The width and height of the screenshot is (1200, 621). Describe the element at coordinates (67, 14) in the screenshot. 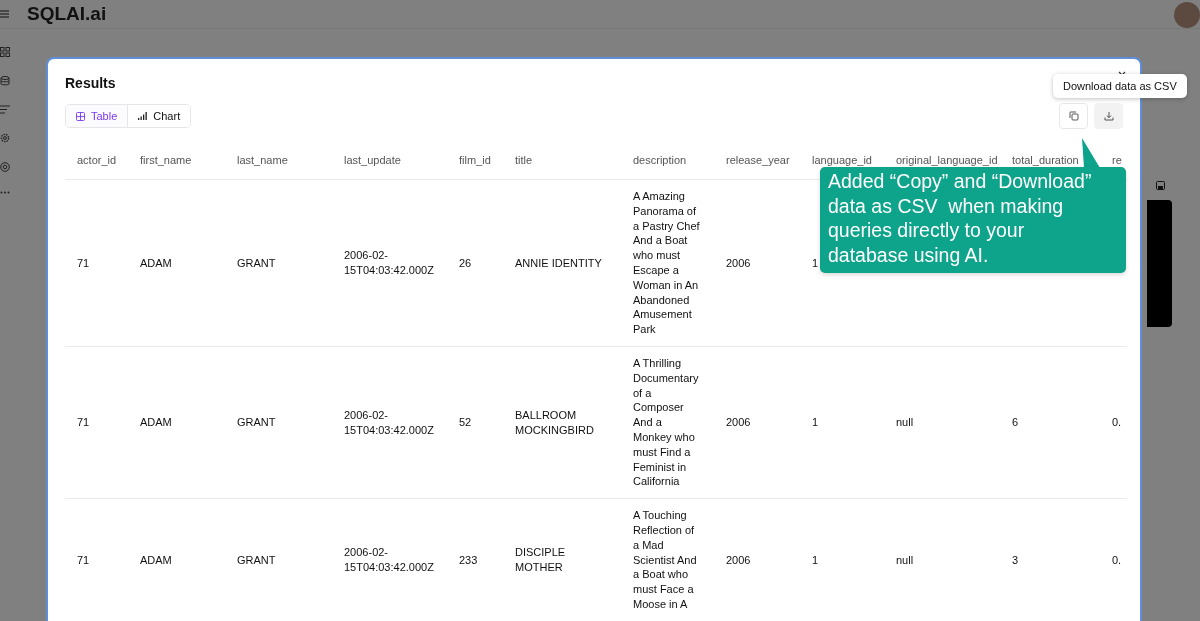

I see `logo: SQLAI.ai` at that location.